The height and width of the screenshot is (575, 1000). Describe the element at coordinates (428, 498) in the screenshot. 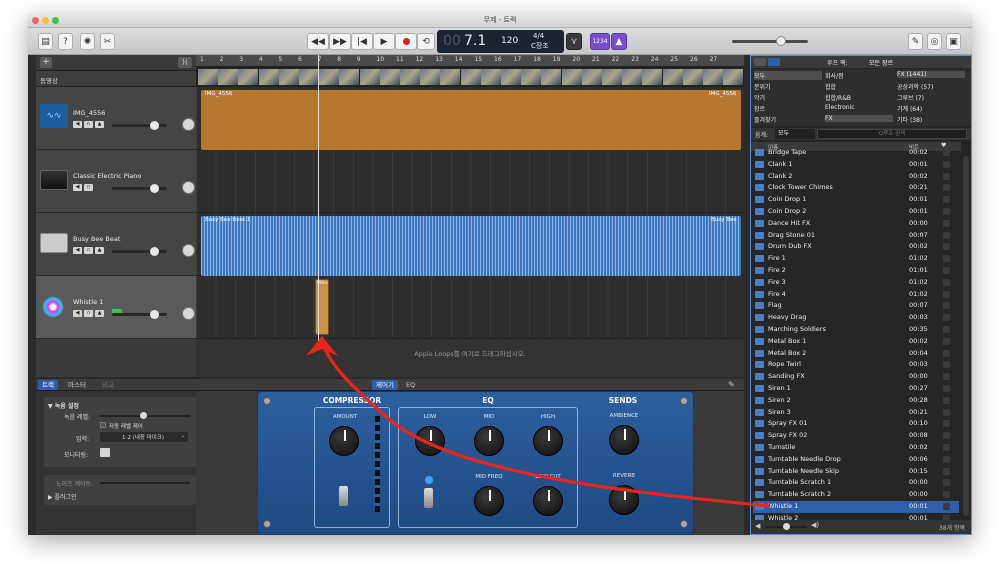

I see `eq-toggle-switch` at that location.